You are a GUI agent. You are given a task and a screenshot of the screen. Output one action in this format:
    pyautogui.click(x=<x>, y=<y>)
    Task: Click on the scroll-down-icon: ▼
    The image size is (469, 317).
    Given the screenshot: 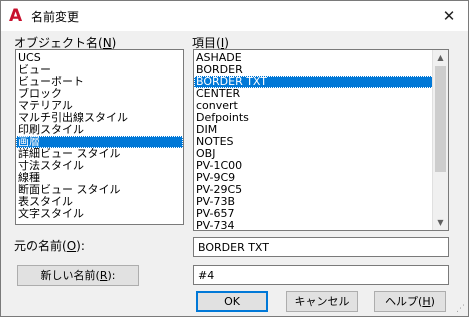 What is the action you would take?
    pyautogui.click(x=440, y=222)
    